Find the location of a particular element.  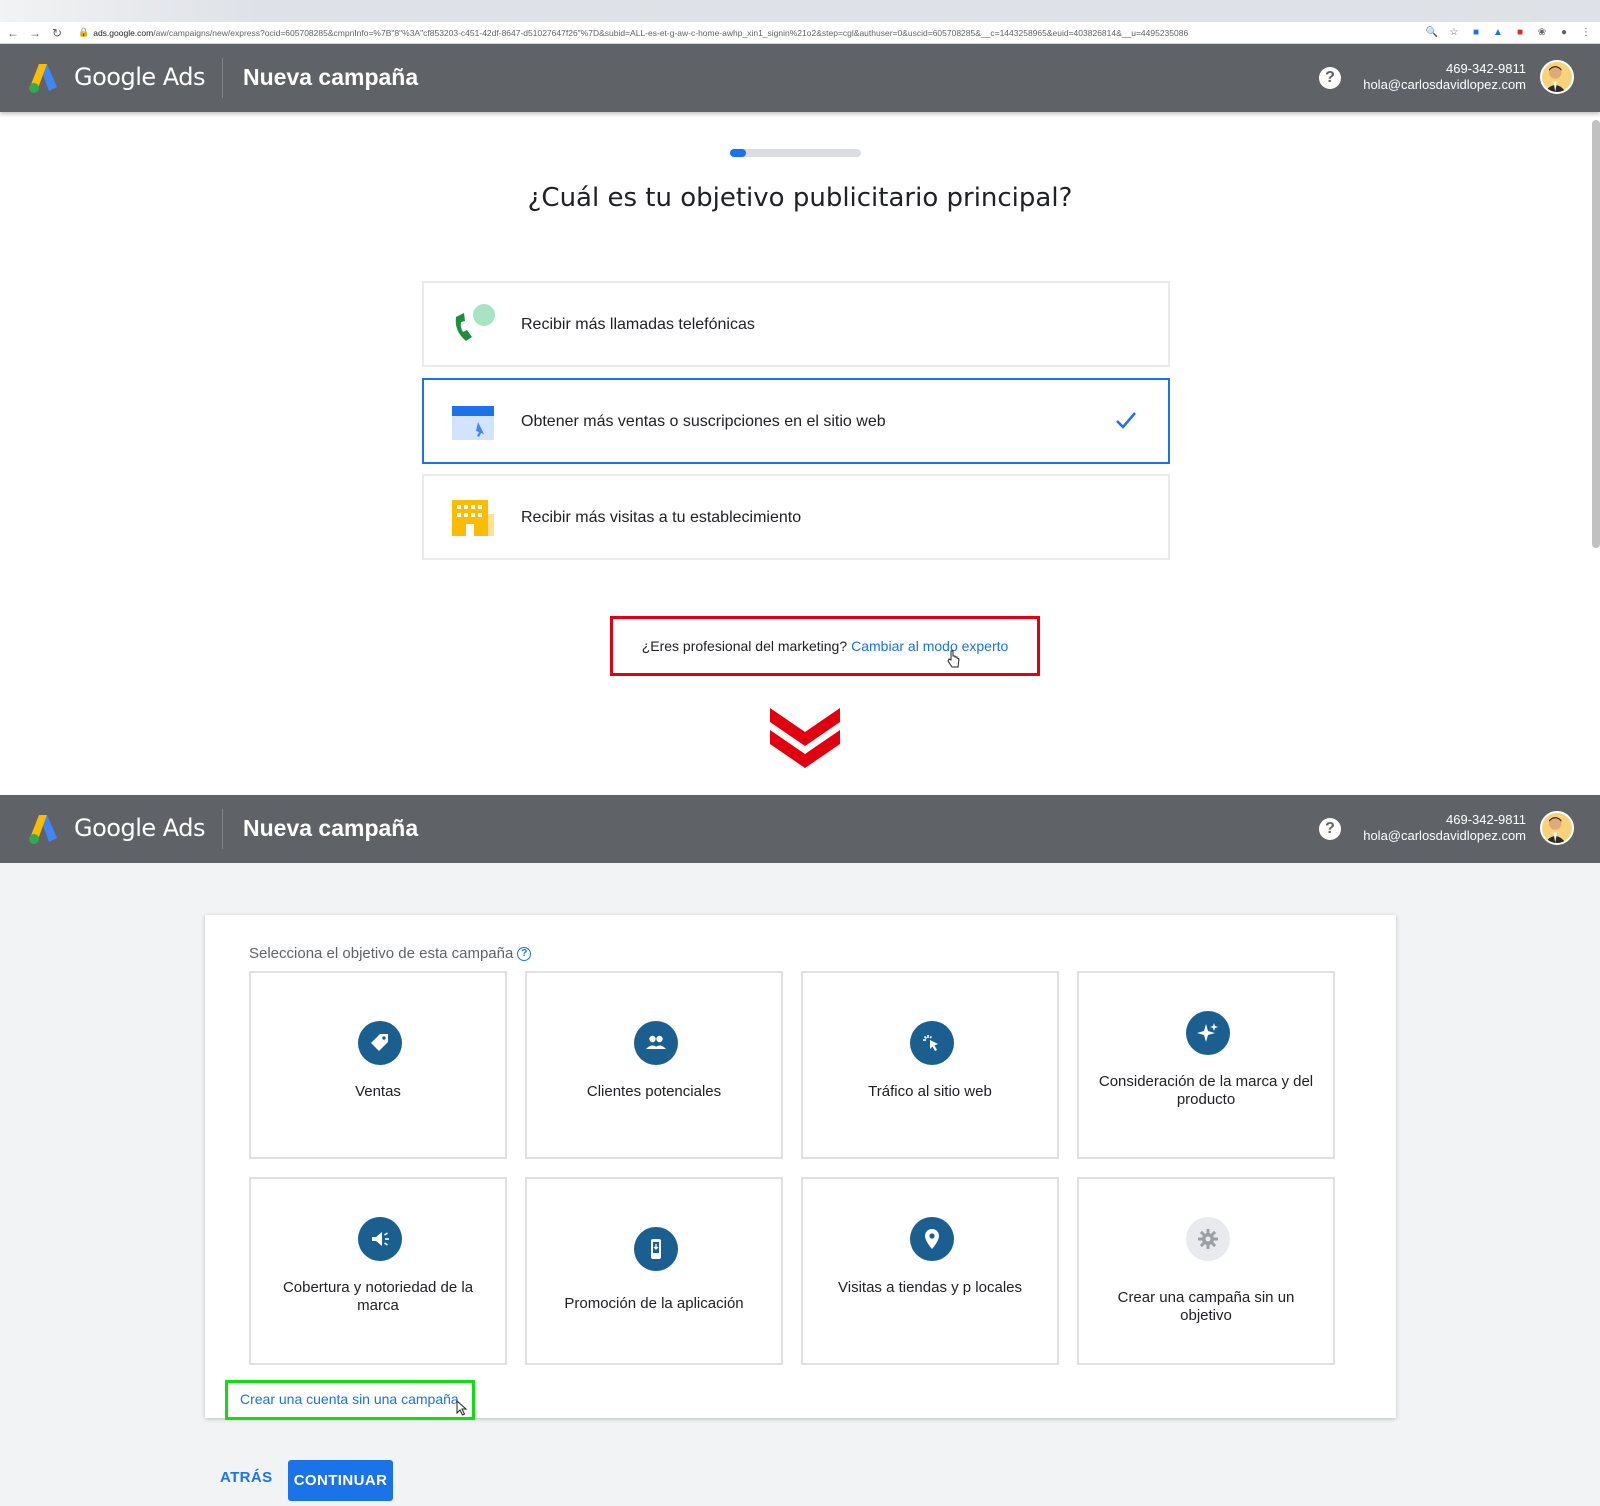

location-pin-icon is located at coordinates (932, 1239).